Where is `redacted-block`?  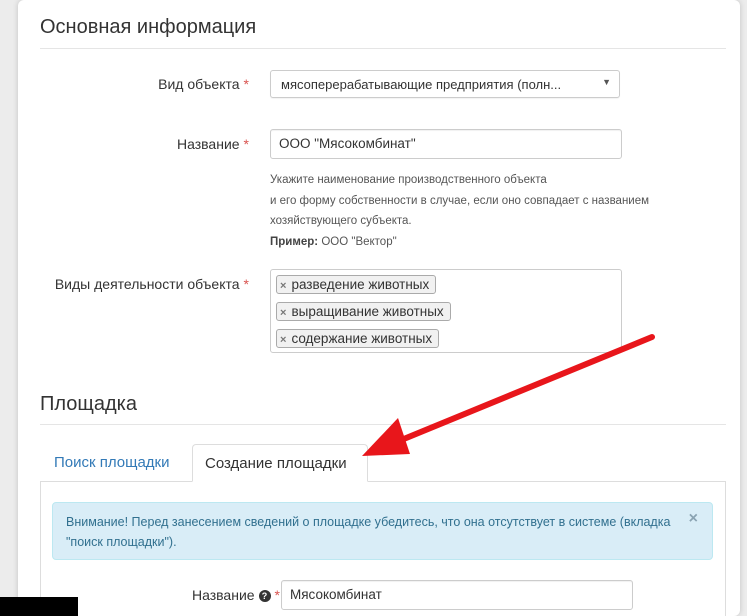
redacted-block is located at coordinates (39, 606).